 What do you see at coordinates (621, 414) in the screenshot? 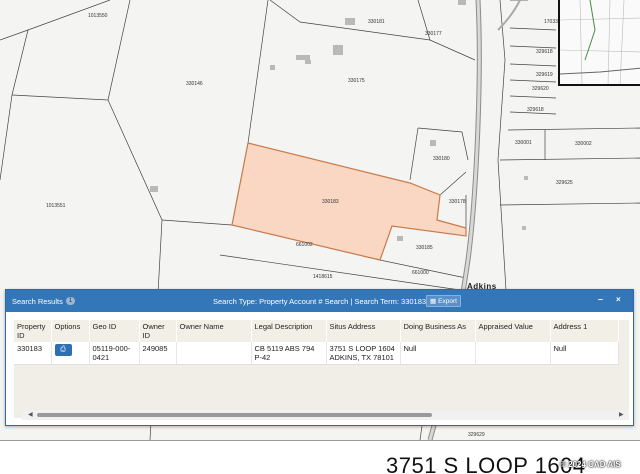
I see `scroll-right-icon: ▶` at bounding box center [621, 414].